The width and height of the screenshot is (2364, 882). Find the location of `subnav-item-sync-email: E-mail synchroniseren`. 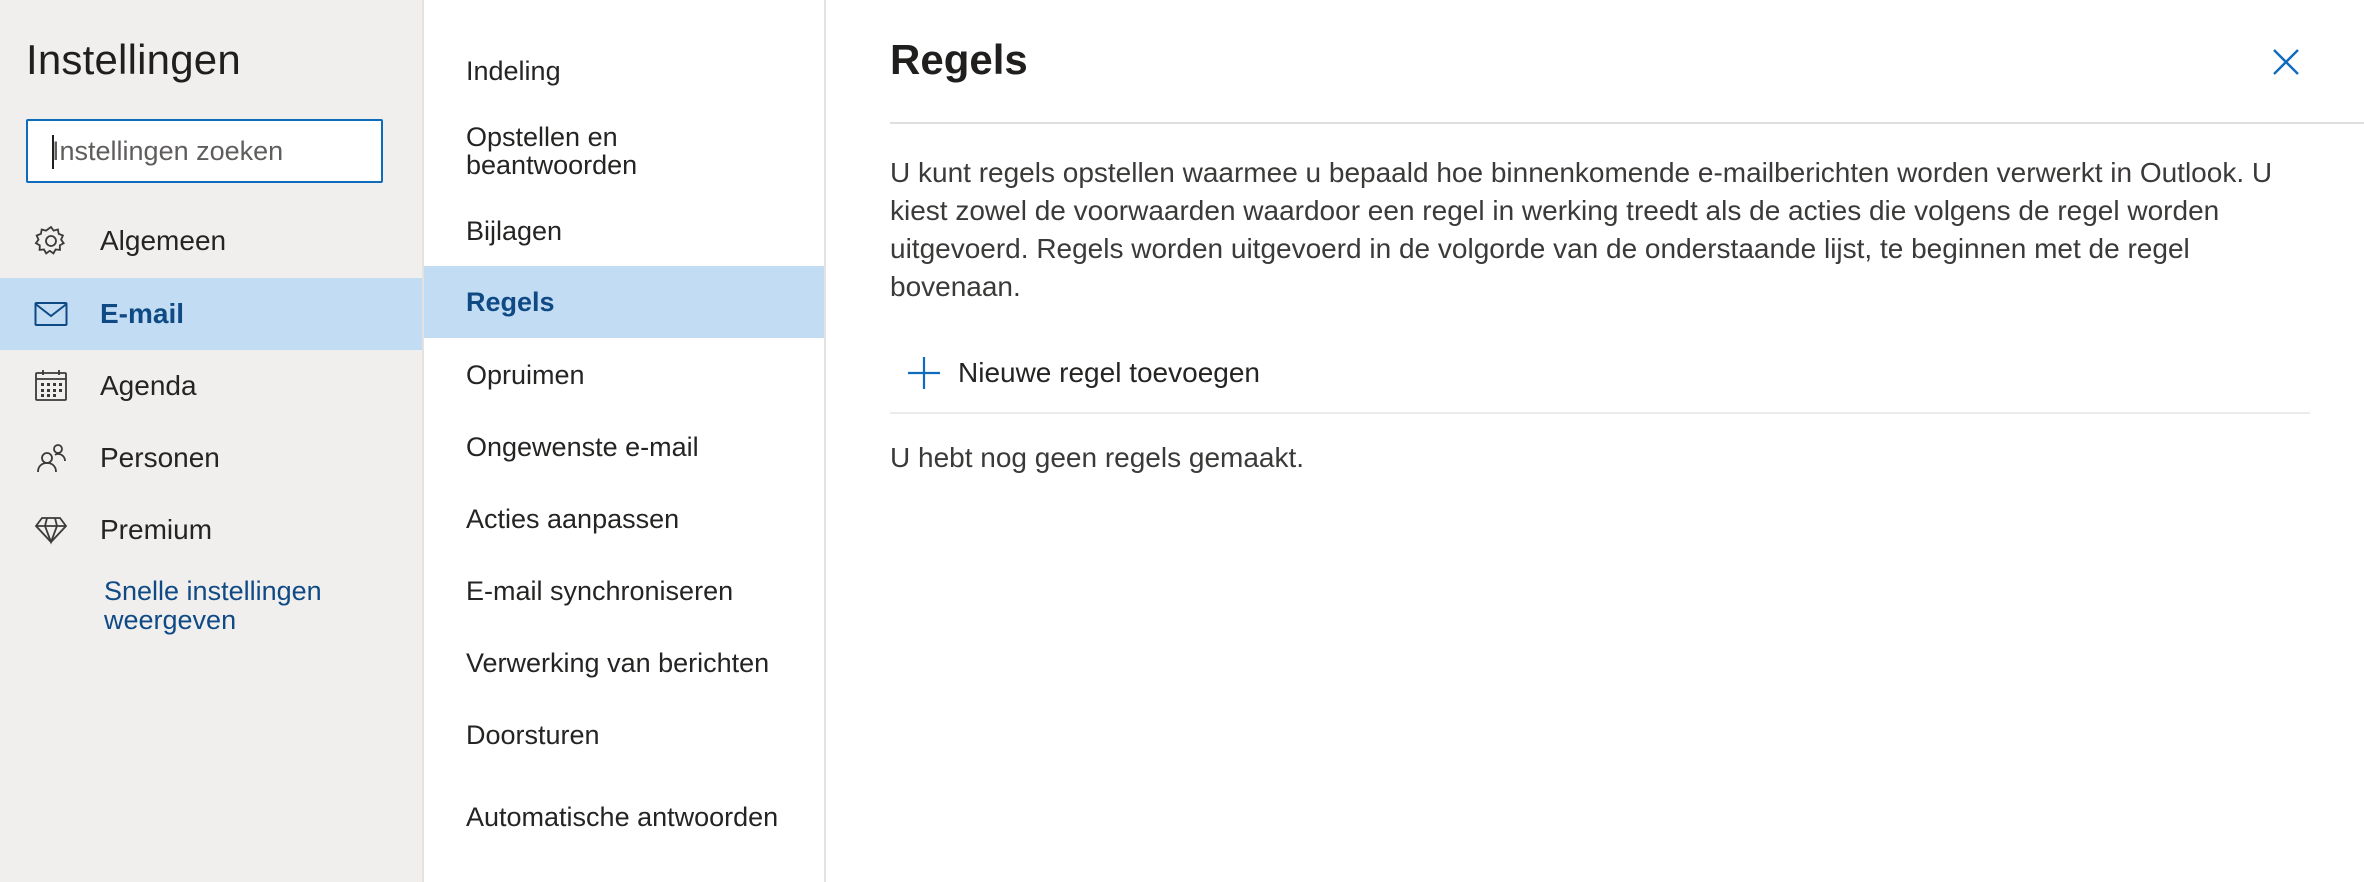

subnav-item-sync-email: E-mail synchroniseren is located at coordinates (624, 591).